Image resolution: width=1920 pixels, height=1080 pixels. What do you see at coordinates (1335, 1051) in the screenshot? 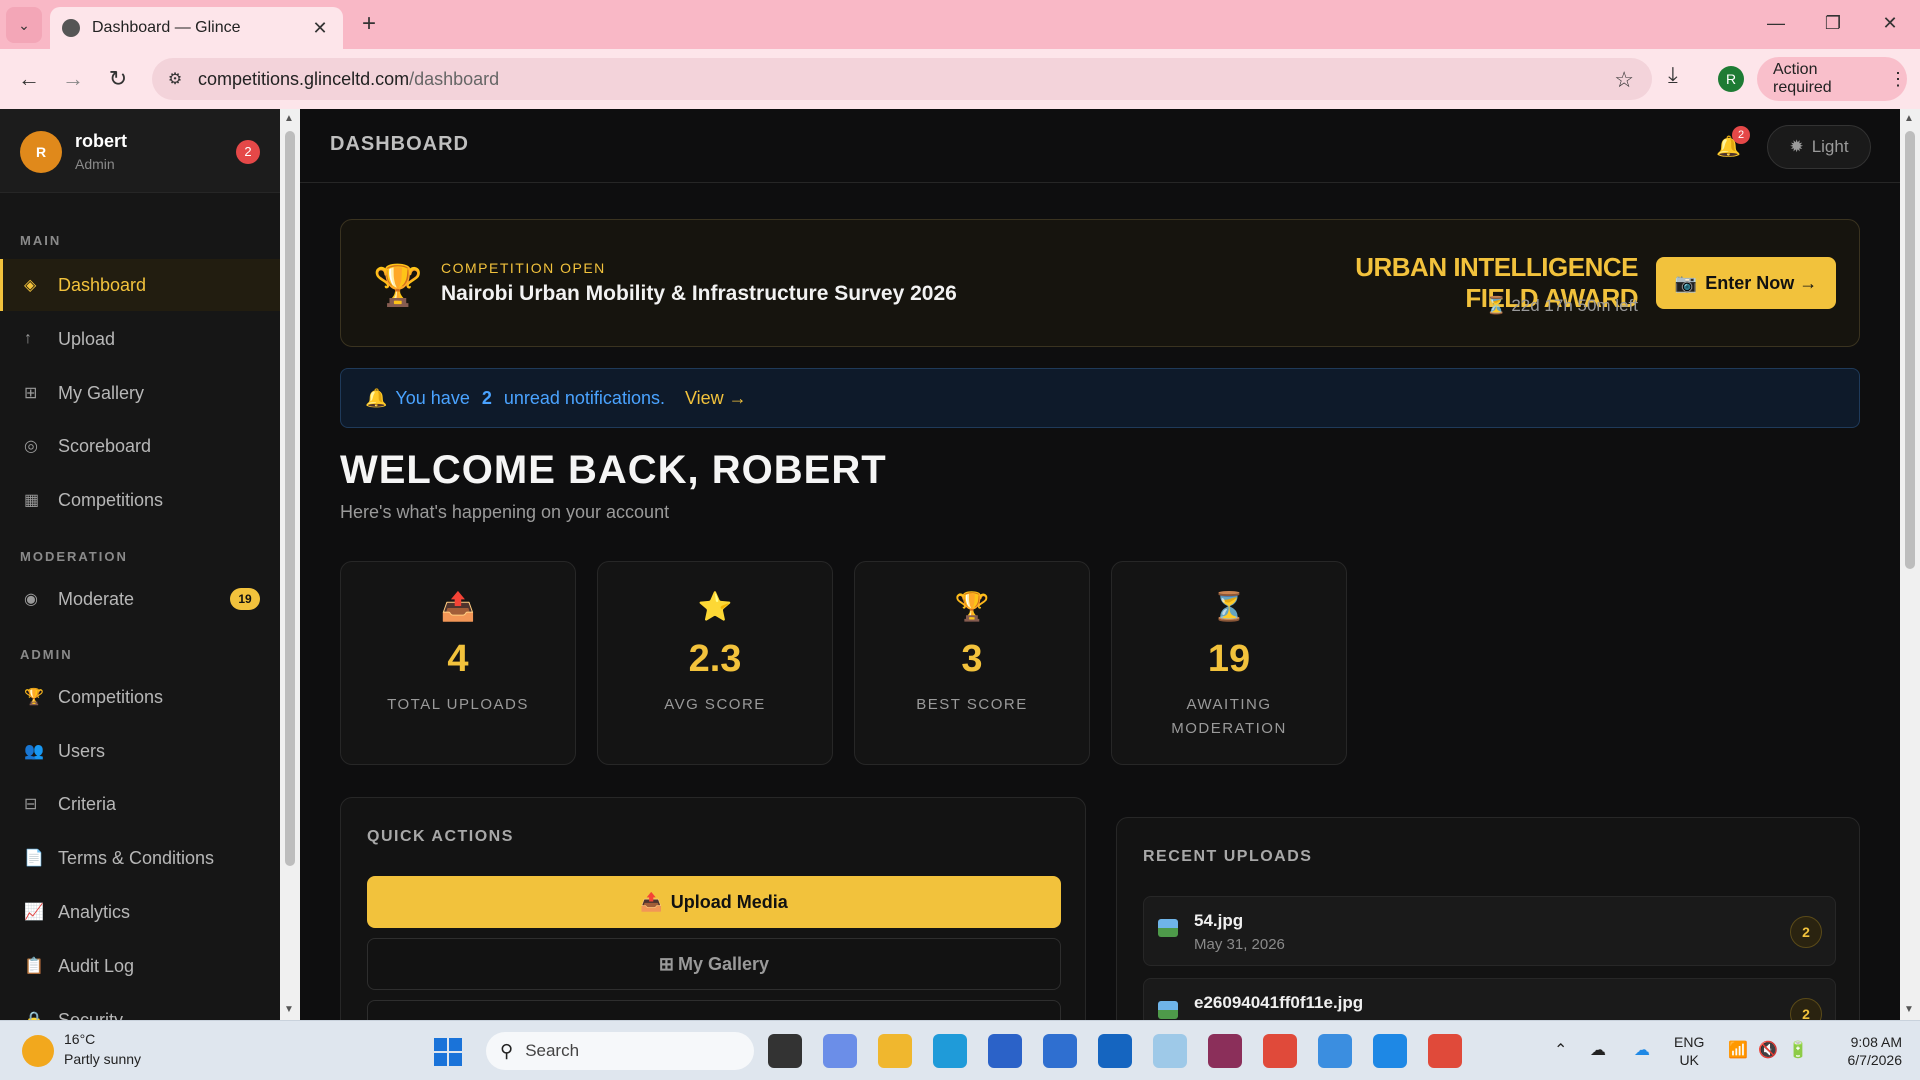
I see `notepad-icon` at bounding box center [1335, 1051].